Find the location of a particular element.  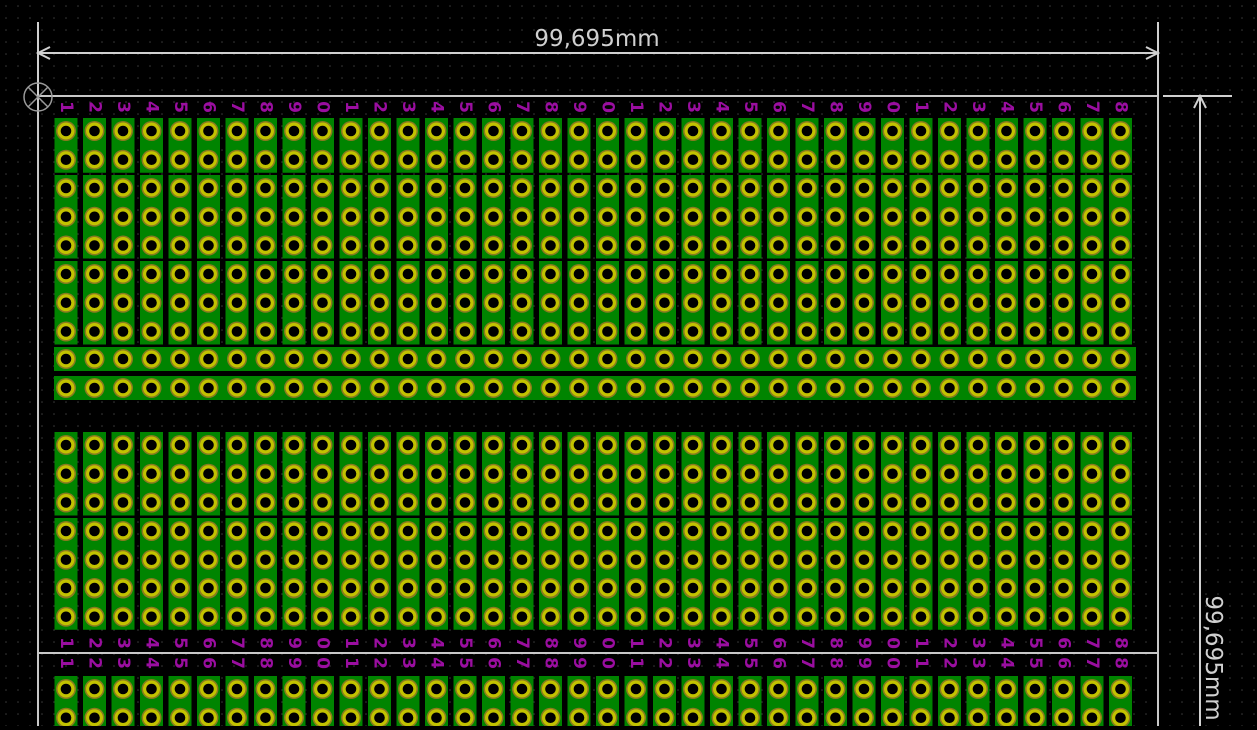

column-label: 1 is located at coordinates (66, 663).